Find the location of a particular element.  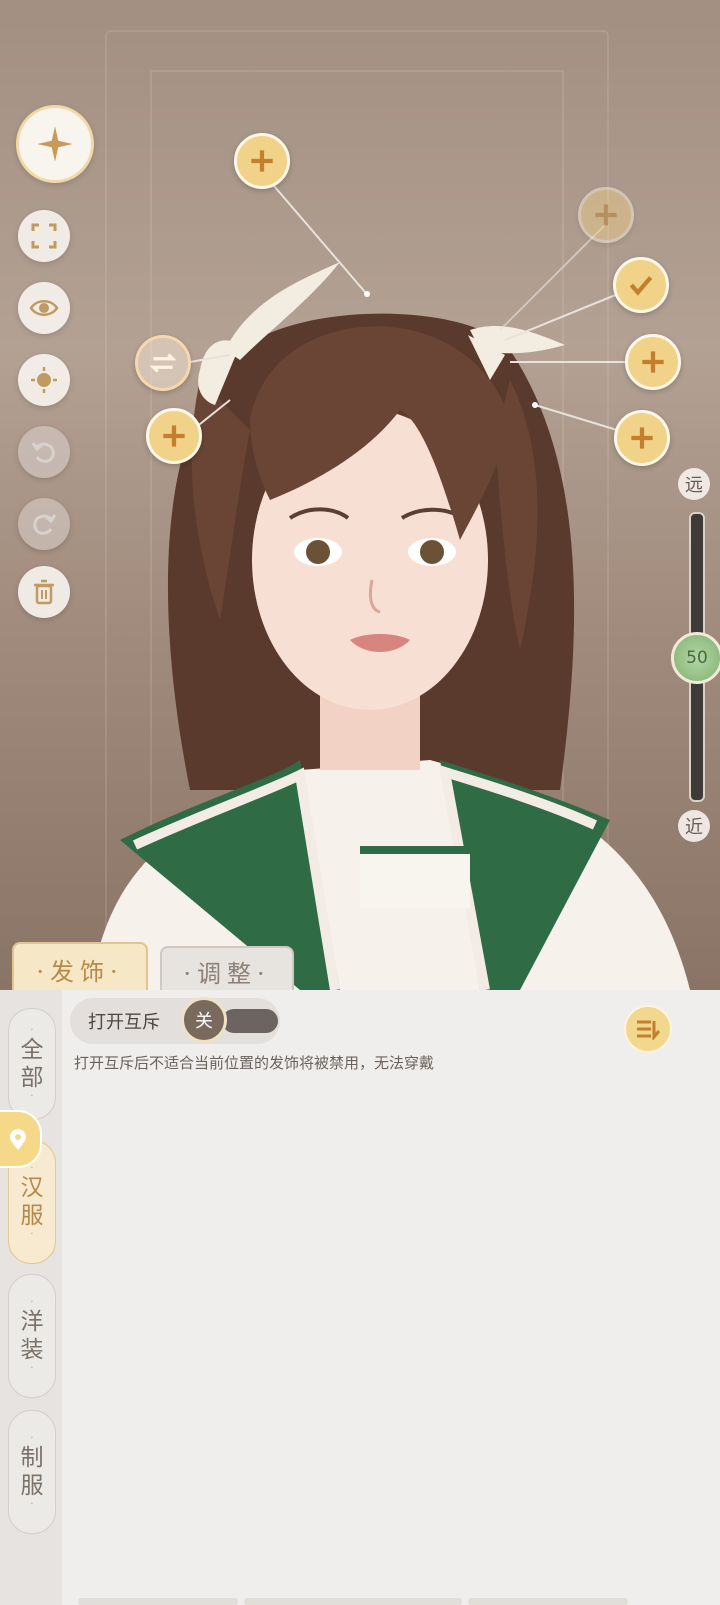

delete-button is located at coordinates (44, 592).